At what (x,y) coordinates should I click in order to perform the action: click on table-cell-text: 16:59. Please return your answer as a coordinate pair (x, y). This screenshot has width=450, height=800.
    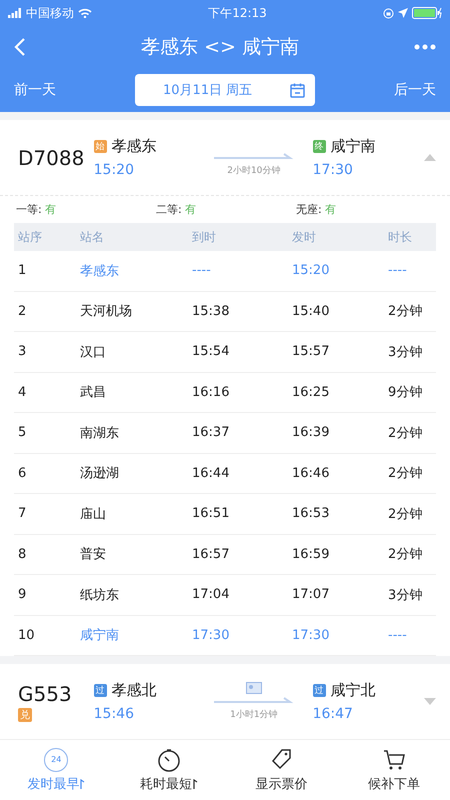
    Looking at the image, I should click on (311, 554).